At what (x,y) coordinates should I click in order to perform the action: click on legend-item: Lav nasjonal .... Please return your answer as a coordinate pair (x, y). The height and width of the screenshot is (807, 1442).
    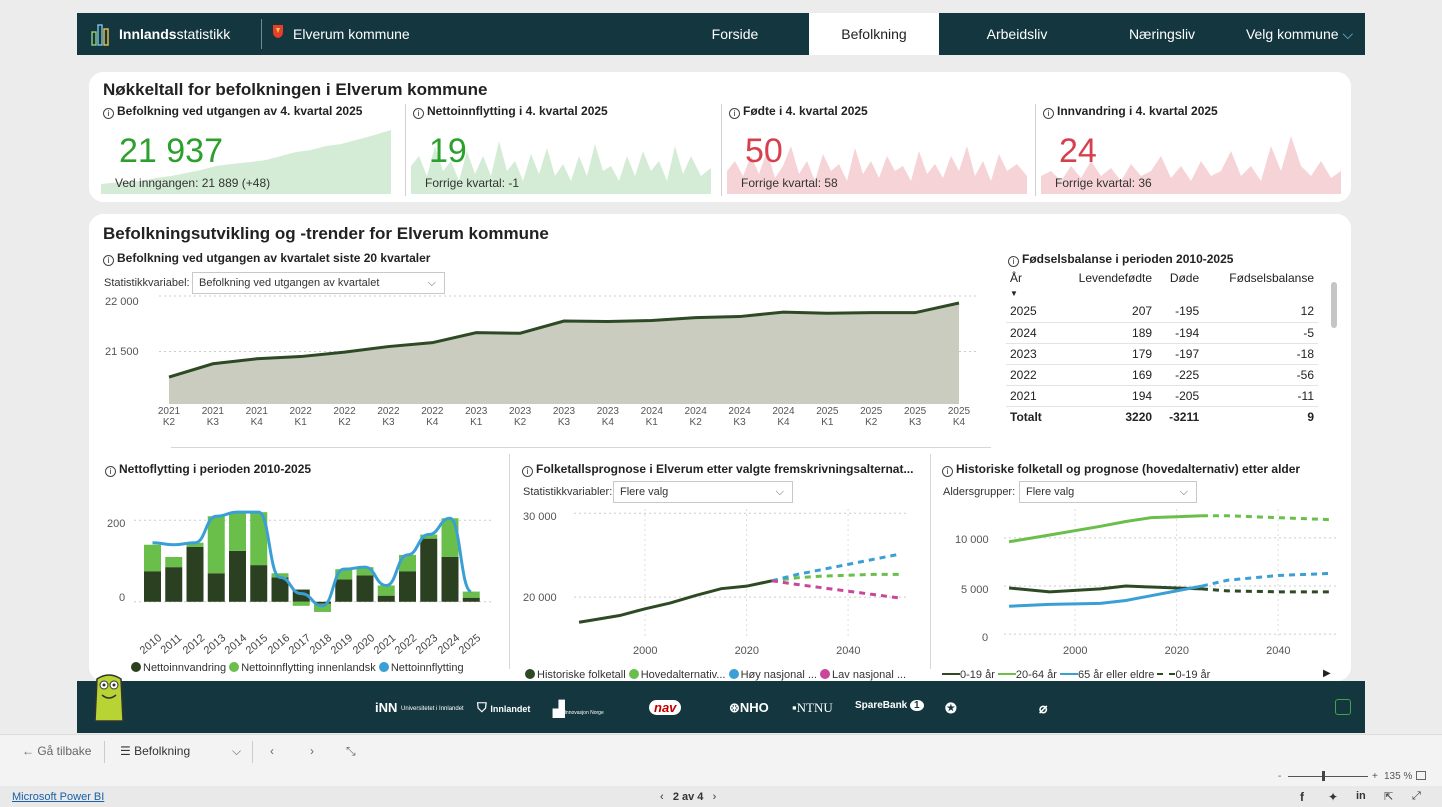
    Looking at the image, I should click on (863, 675).